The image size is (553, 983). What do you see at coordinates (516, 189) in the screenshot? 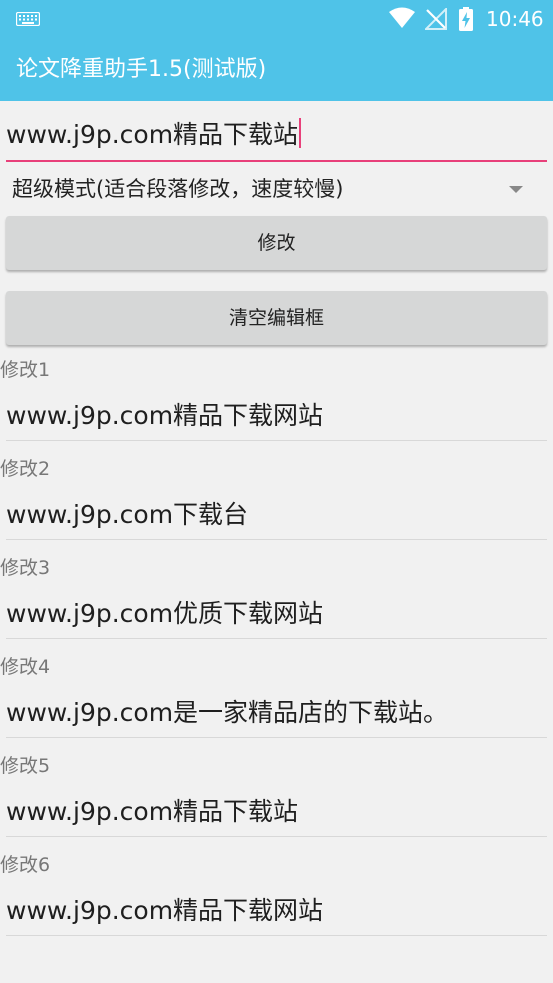
I see `dropdown-arrow-icon` at bounding box center [516, 189].